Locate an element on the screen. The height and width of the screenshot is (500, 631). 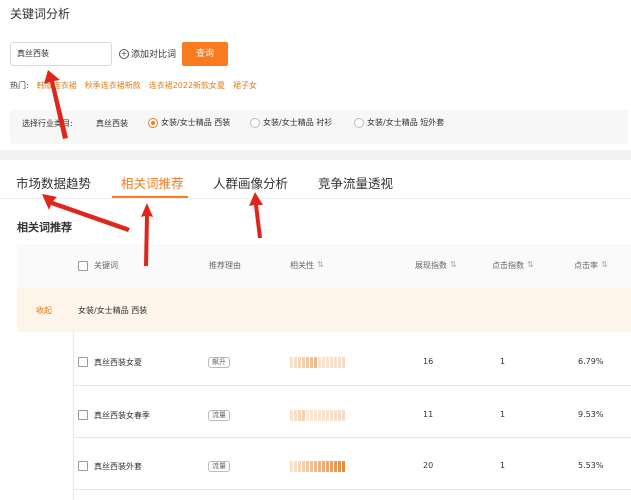
arrow-to-related-tab is located at coordinates (147, 234).